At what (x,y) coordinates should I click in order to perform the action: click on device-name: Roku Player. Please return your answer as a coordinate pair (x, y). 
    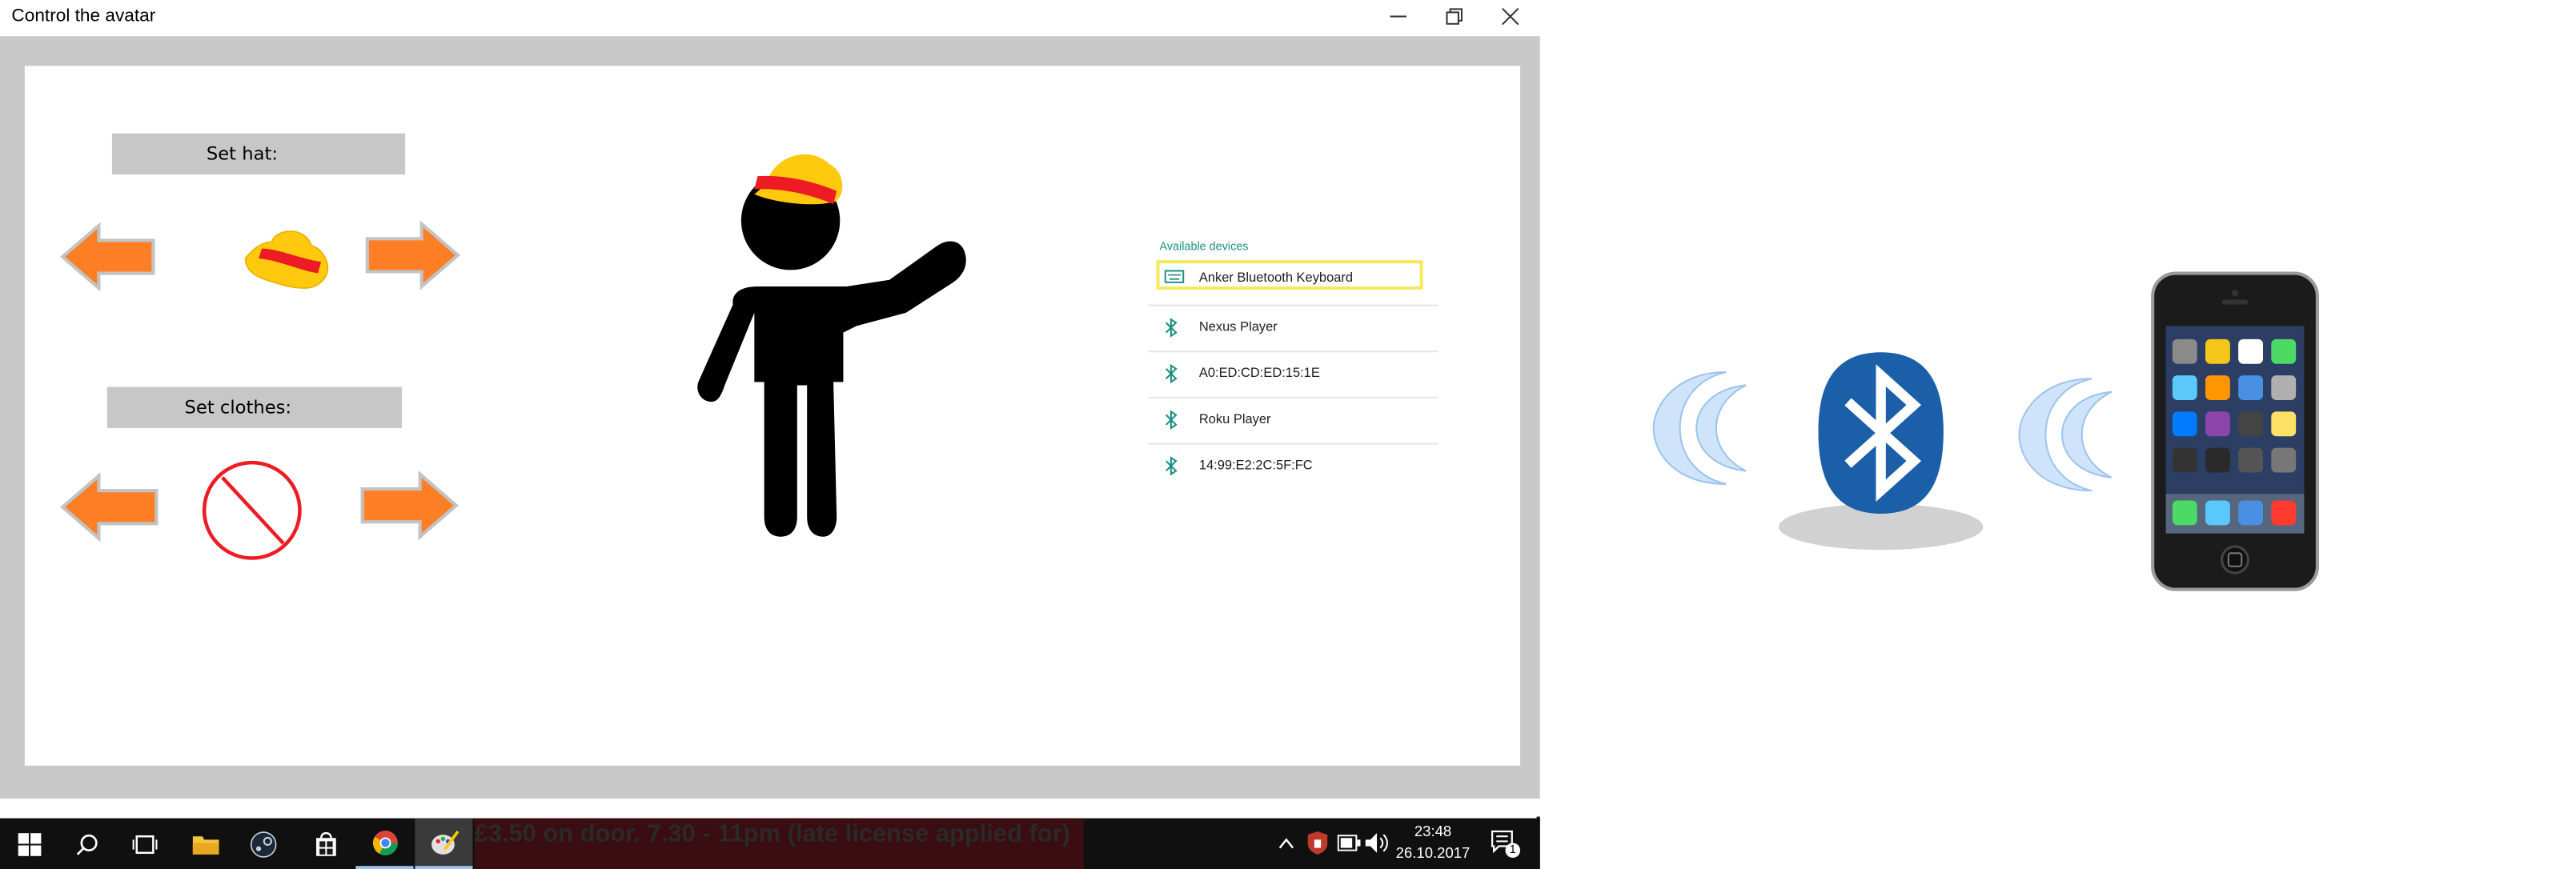
    Looking at the image, I should click on (1234, 418).